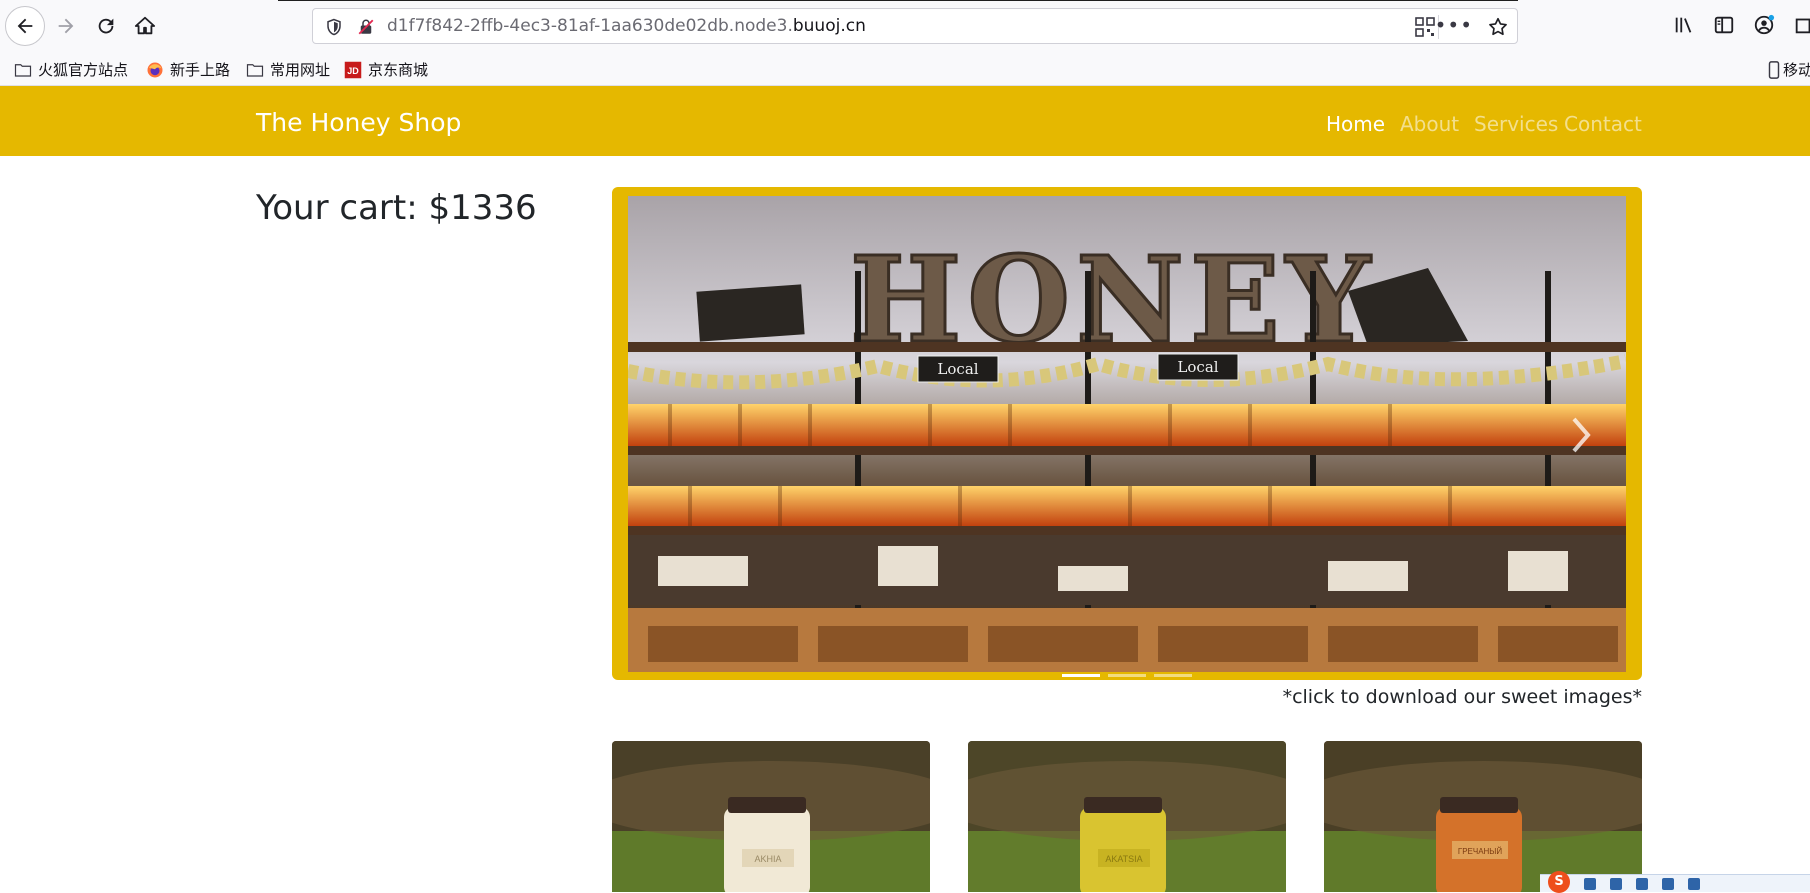 The image size is (1810, 893). Describe the element at coordinates (334, 27) in the screenshot. I see `shield-icon` at that location.